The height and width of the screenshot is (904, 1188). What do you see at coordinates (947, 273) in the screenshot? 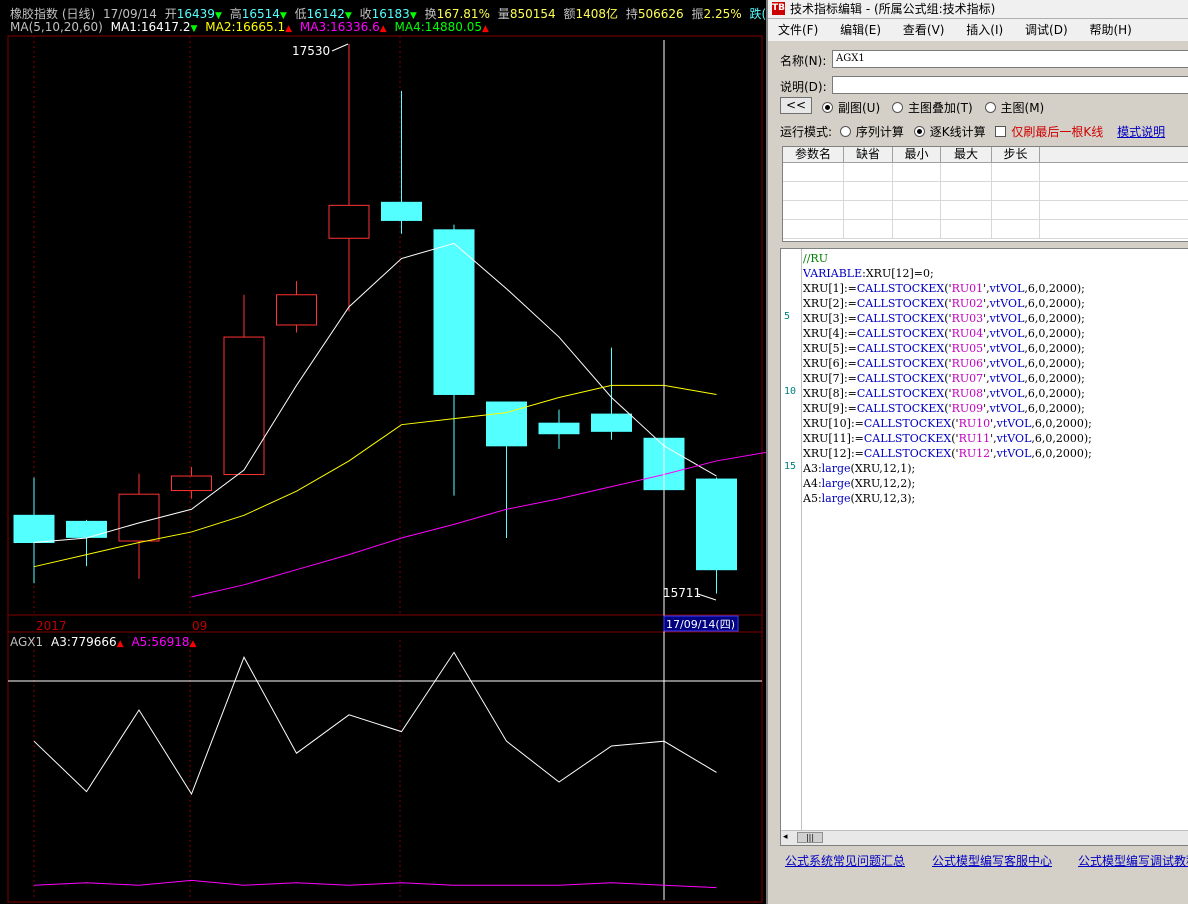
I see `code-line: VARIABLE:XRU[12]=0;` at bounding box center [947, 273].